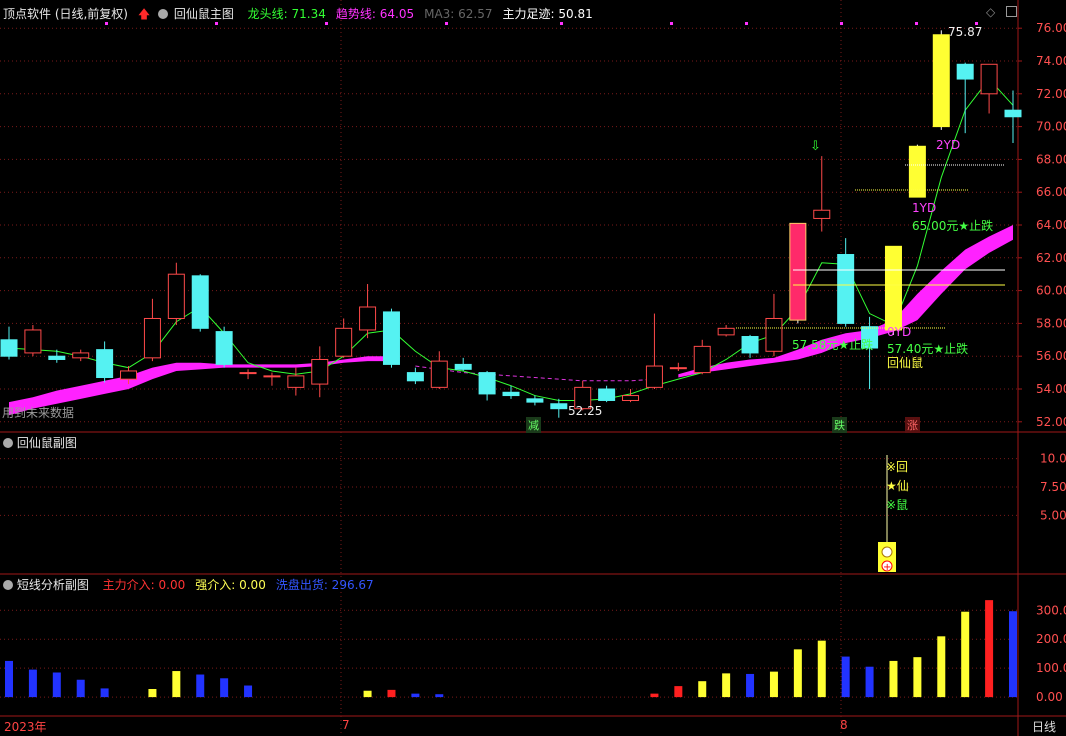  Describe the element at coordinates (912, 425) in the screenshot. I see `marker-rise: 涨` at that location.